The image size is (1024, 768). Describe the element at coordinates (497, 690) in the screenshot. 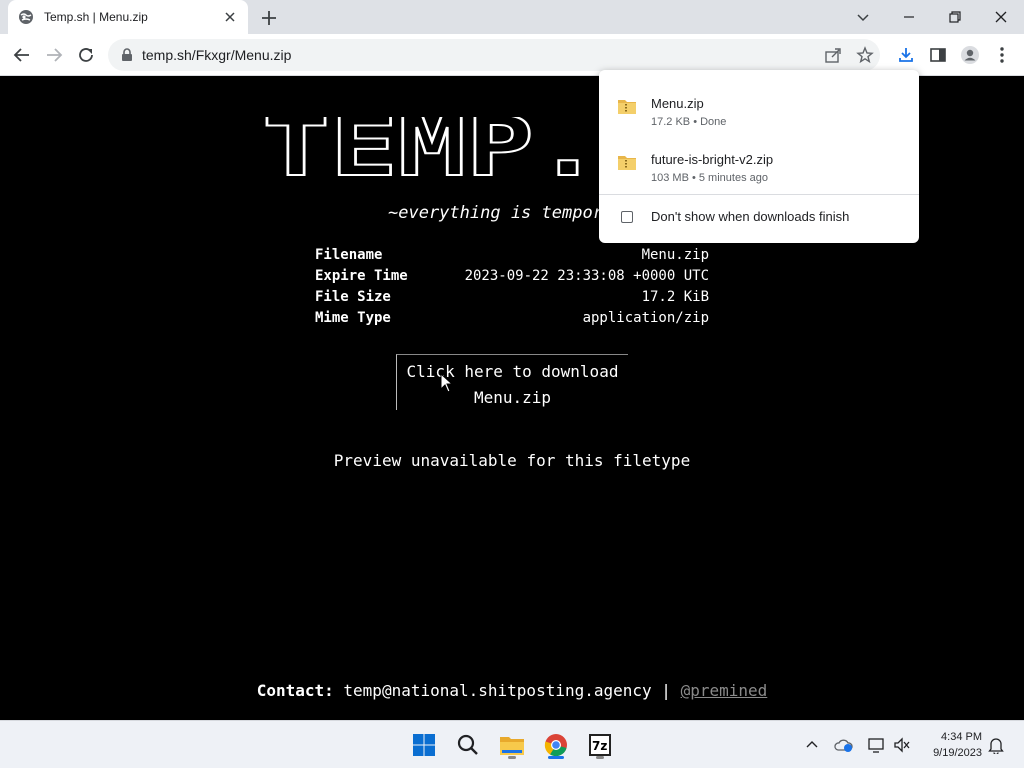

I see `contact-email: temp@national.shitposting.agency` at that location.